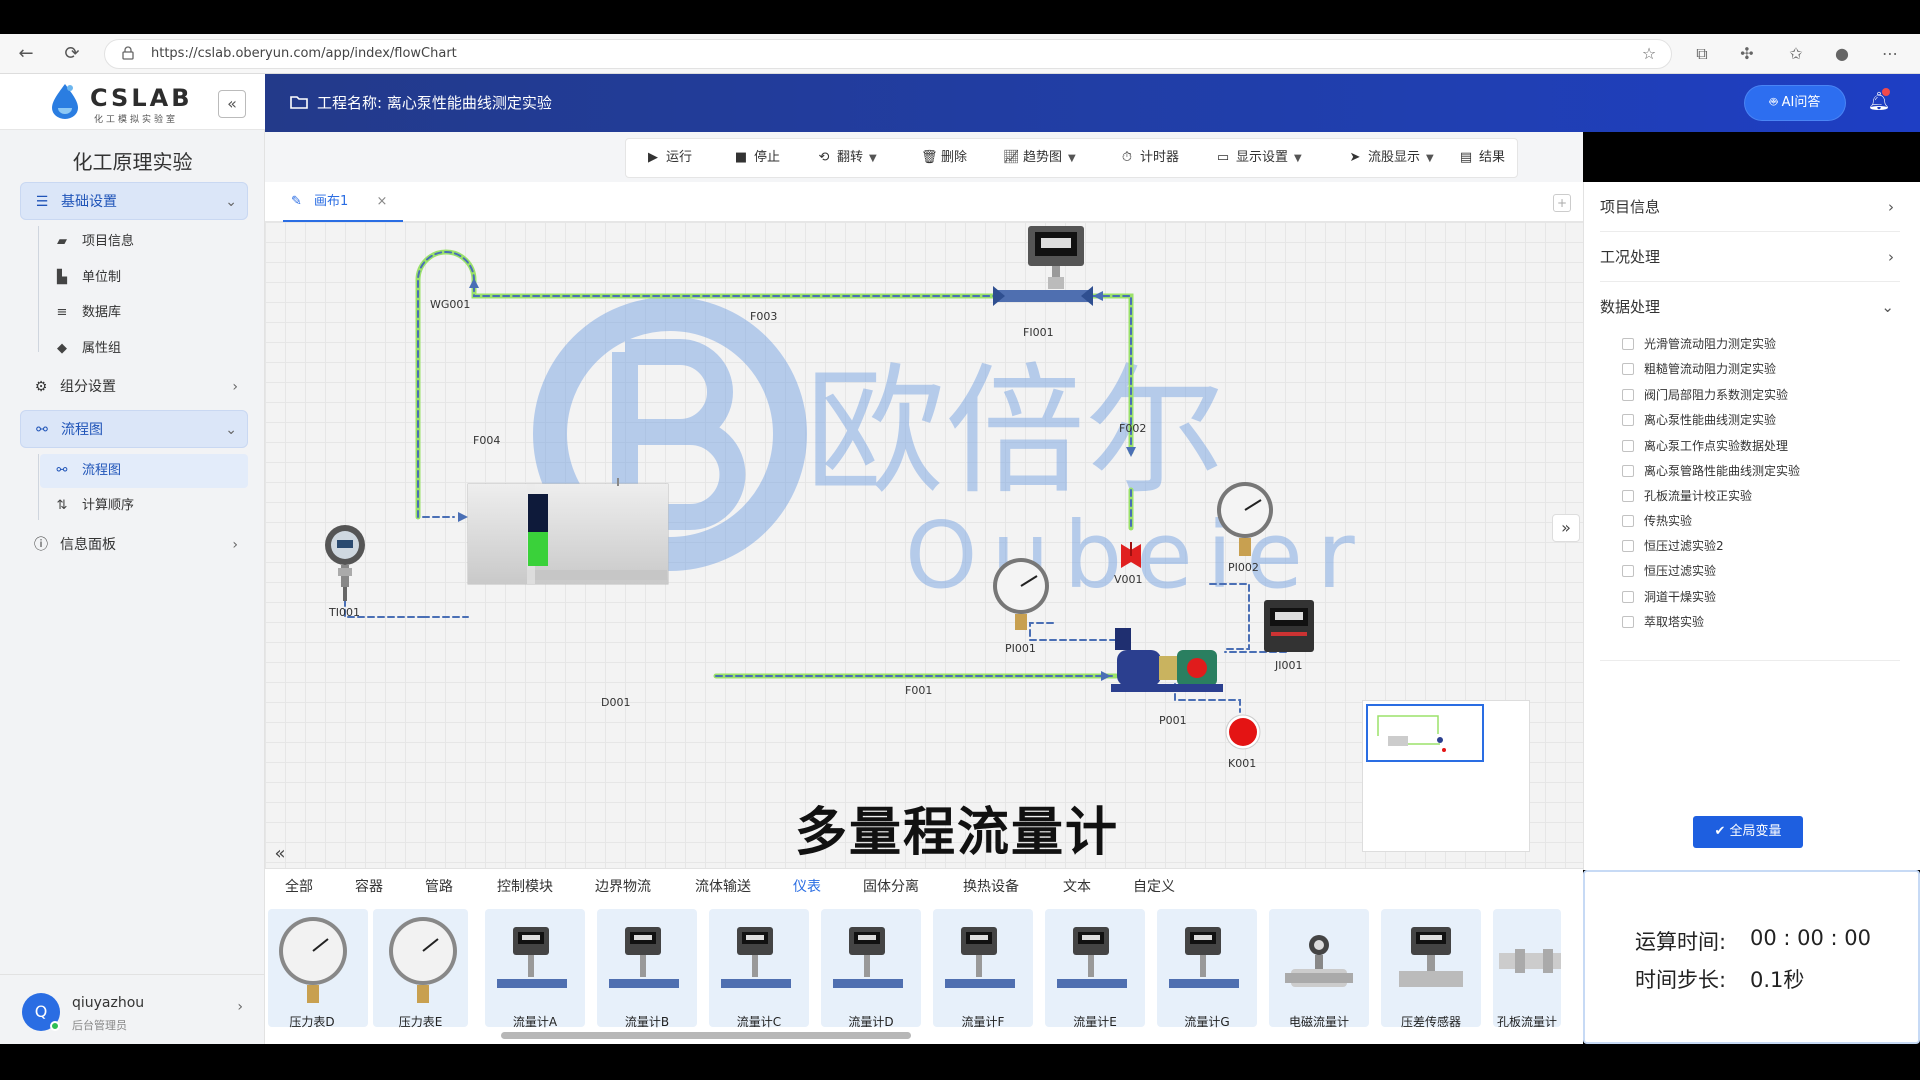 This screenshot has width=1920, height=1080. What do you see at coordinates (1043, 266) in the screenshot?
I see `flowmeter-fi001` at bounding box center [1043, 266].